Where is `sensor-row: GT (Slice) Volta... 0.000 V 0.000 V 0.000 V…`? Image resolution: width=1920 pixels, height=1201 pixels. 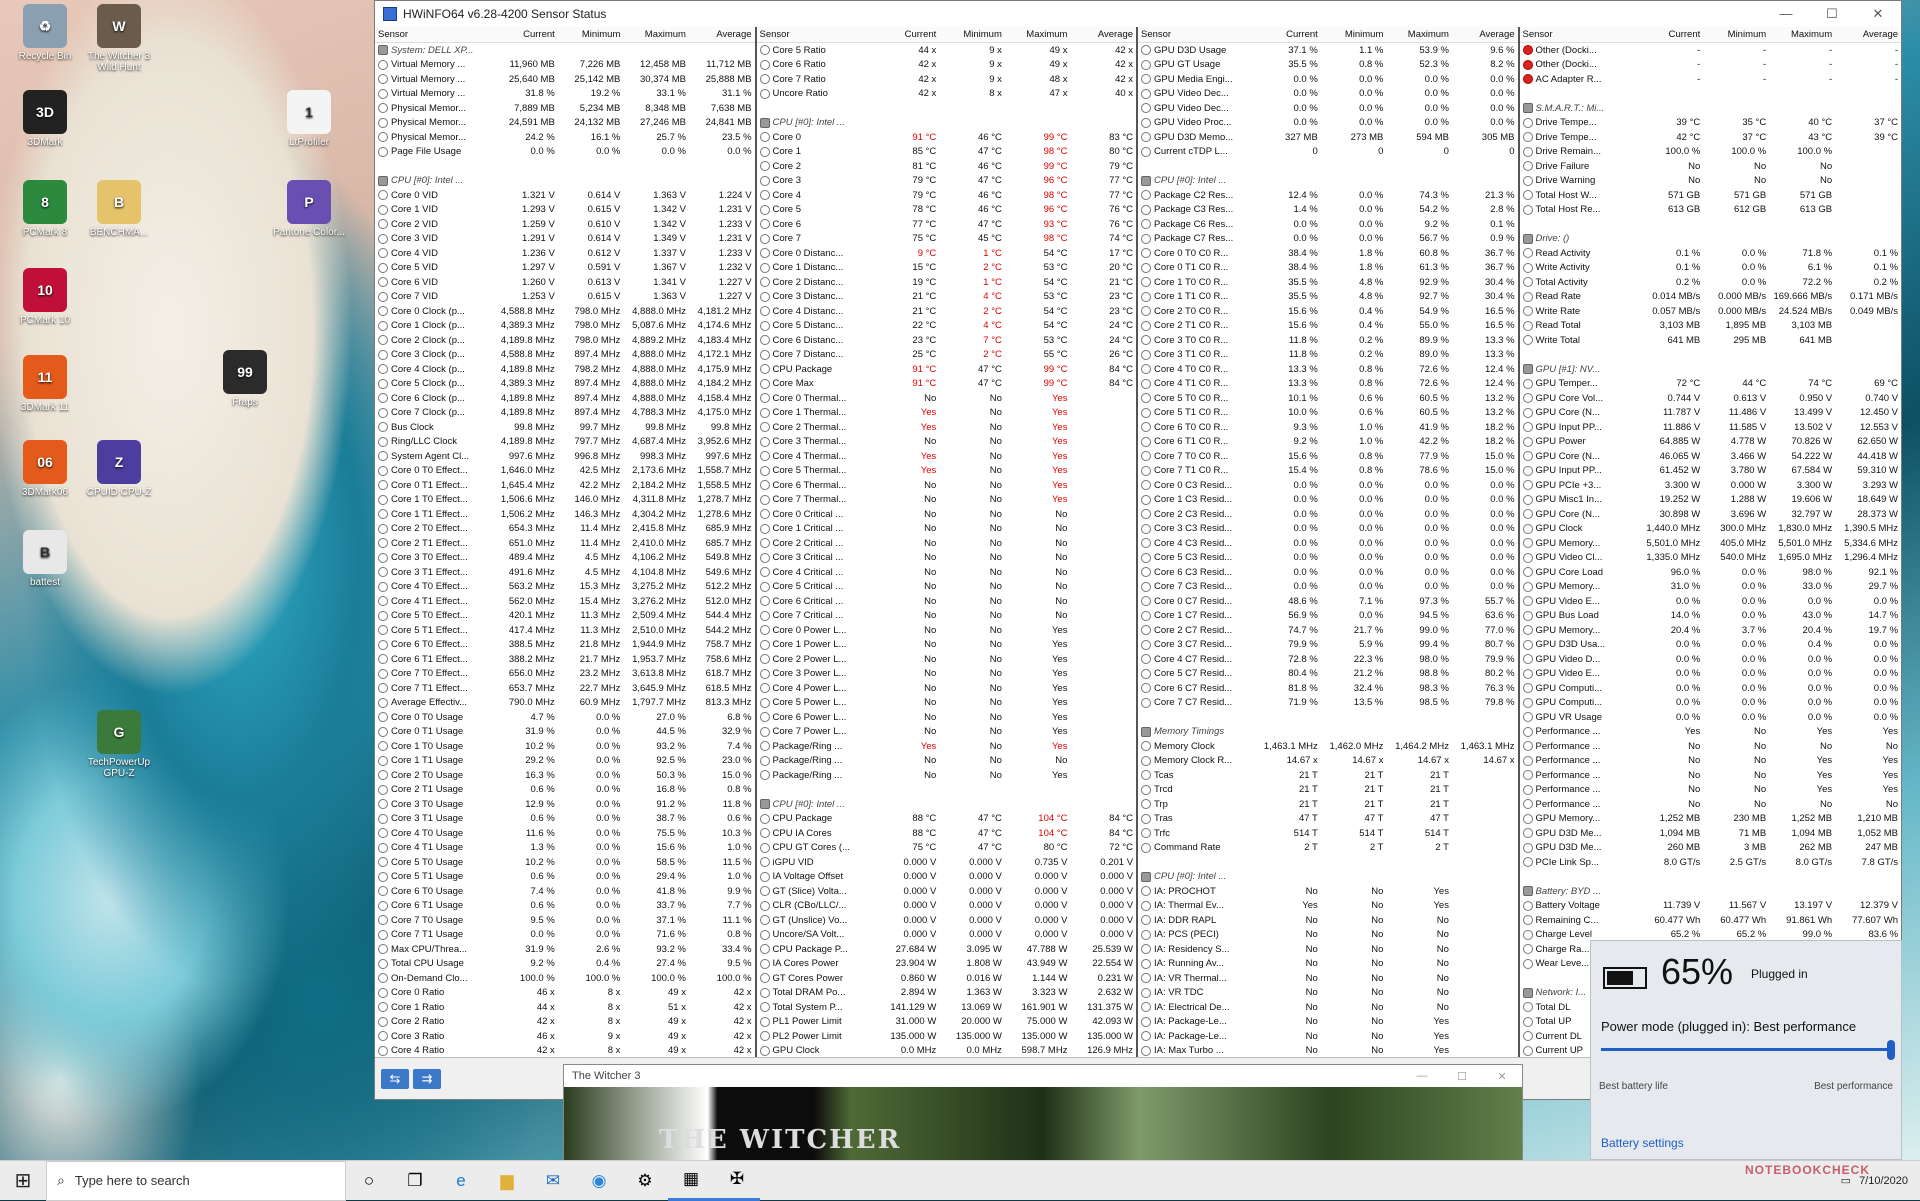 sensor-row: GT (Slice) Volta... 0.000 V 0.000 V 0.000 V… is located at coordinates (947, 891).